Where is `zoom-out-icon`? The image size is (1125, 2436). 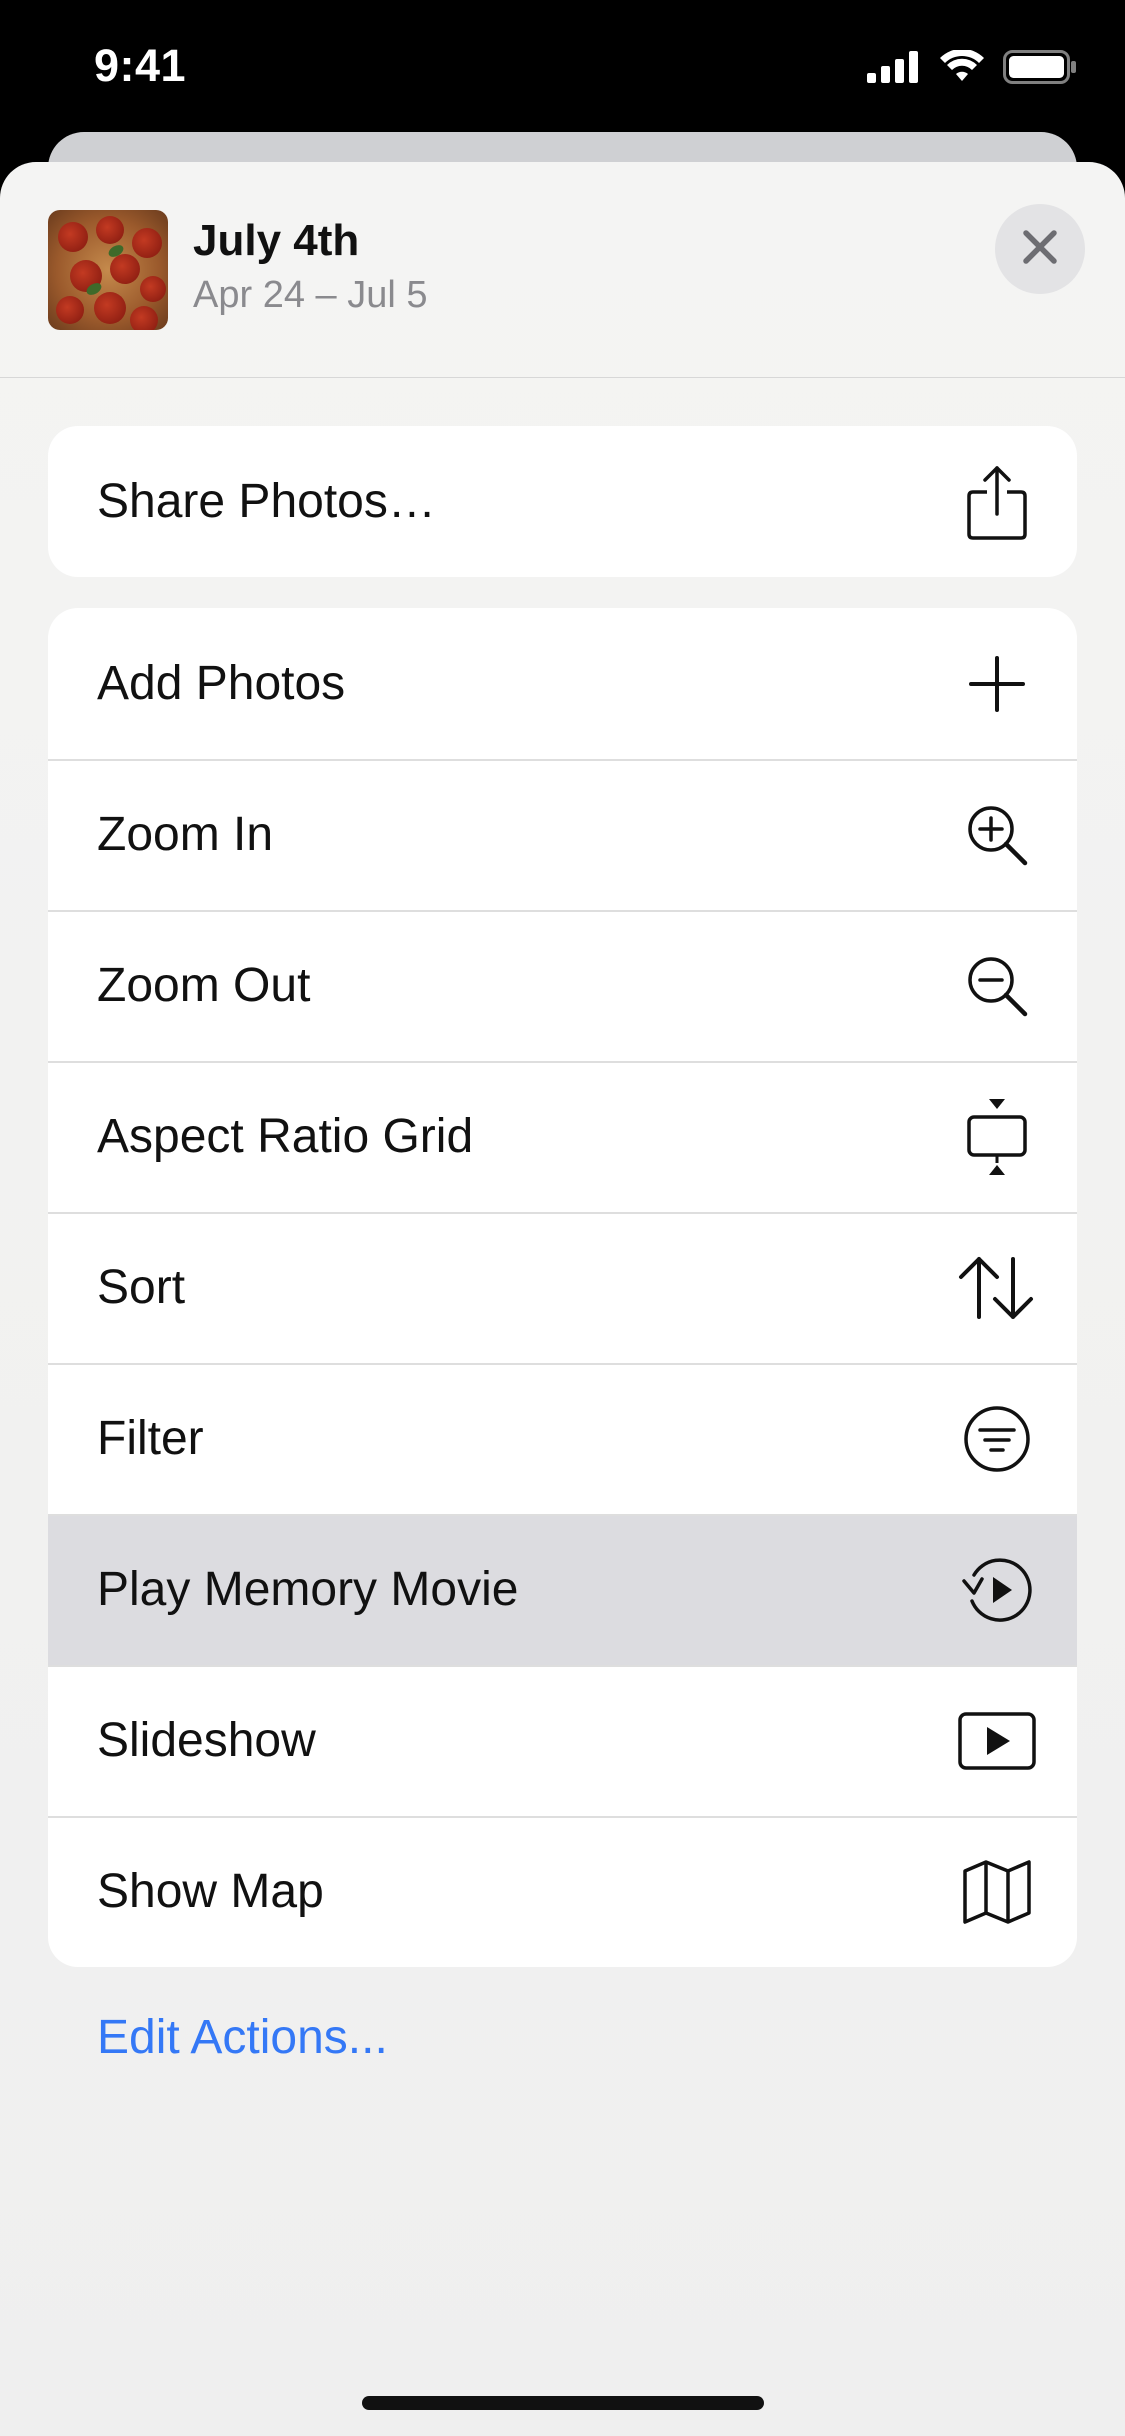
zoom-out-icon is located at coordinates (997, 986).